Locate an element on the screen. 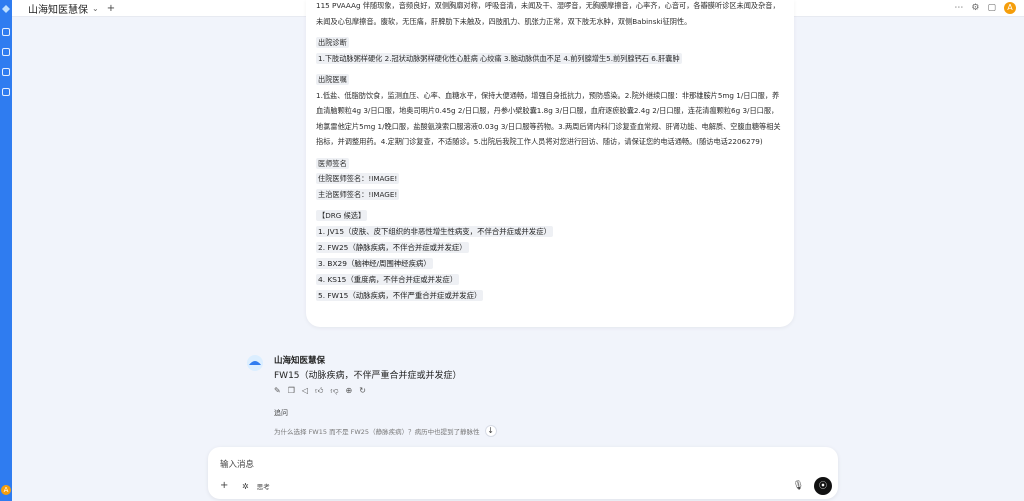 This screenshot has height=501, width=1024. thumb-up-icon: 👍︎ is located at coordinates (319, 391).